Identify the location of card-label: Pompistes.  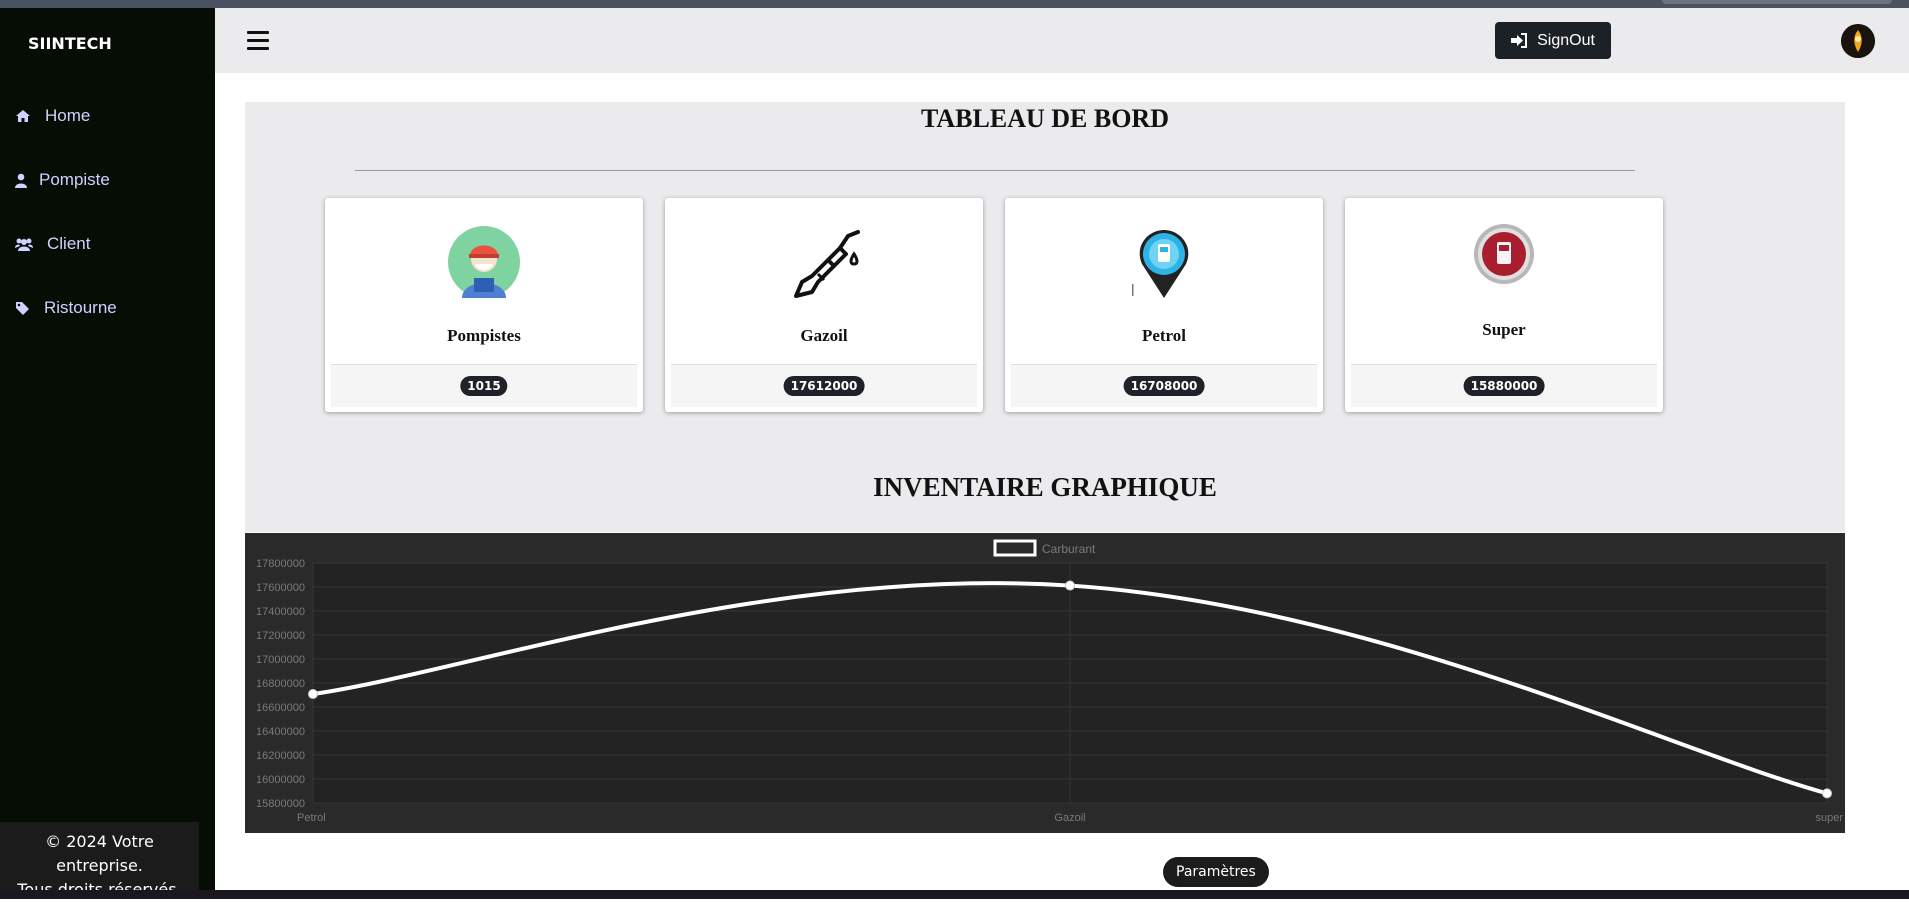
(484, 335).